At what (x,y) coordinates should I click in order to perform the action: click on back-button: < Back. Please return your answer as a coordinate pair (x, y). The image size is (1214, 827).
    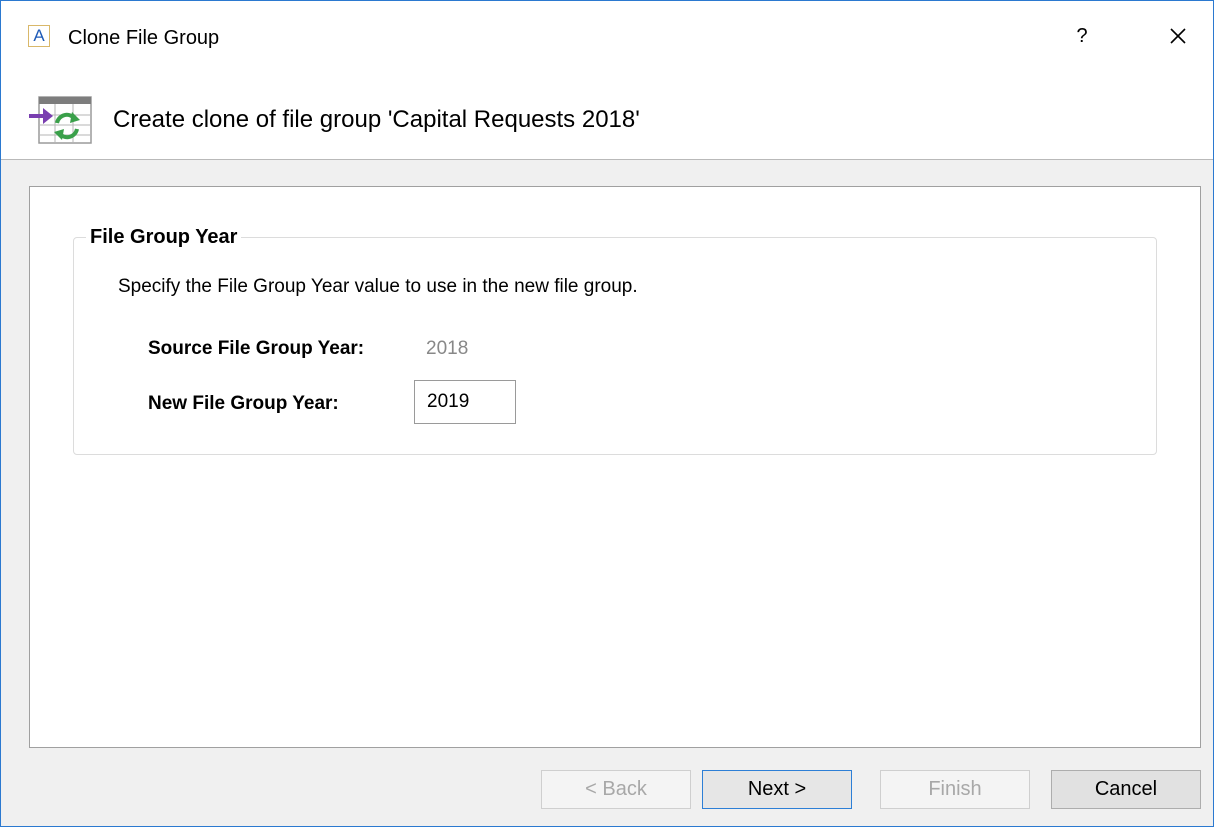
    Looking at the image, I should click on (616, 789).